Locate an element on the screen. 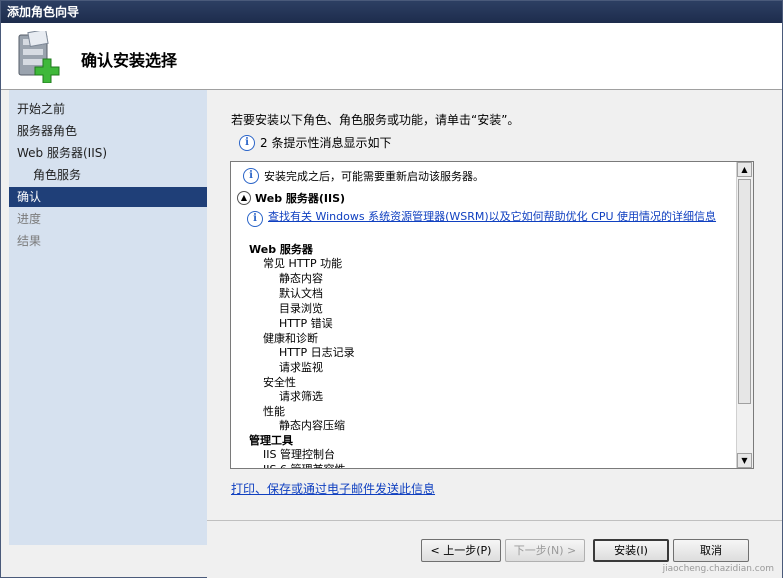  step-role-services: 角色服务 is located at coordinates (108, 175).